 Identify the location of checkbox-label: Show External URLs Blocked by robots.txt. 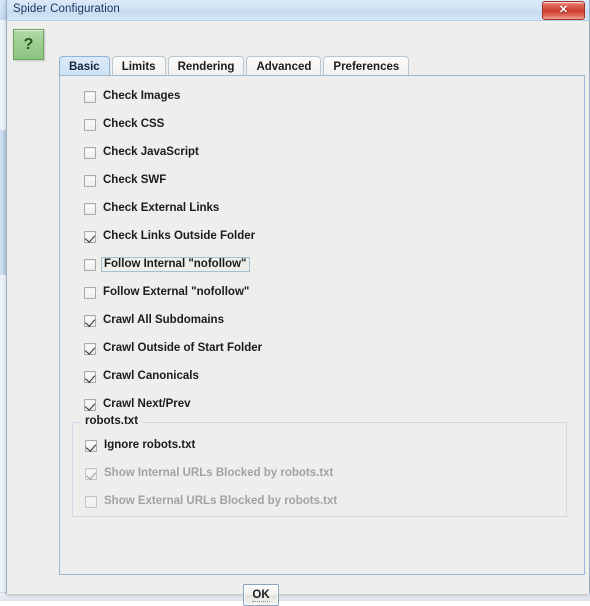
(221, 501).